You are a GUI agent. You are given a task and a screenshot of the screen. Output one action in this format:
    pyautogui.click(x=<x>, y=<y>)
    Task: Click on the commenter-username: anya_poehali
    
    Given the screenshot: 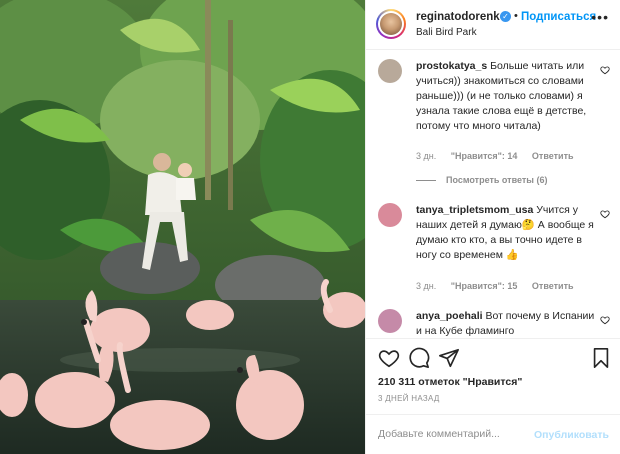 What is the action you would take?
    pyautogui.click(x=449, y=316)
    